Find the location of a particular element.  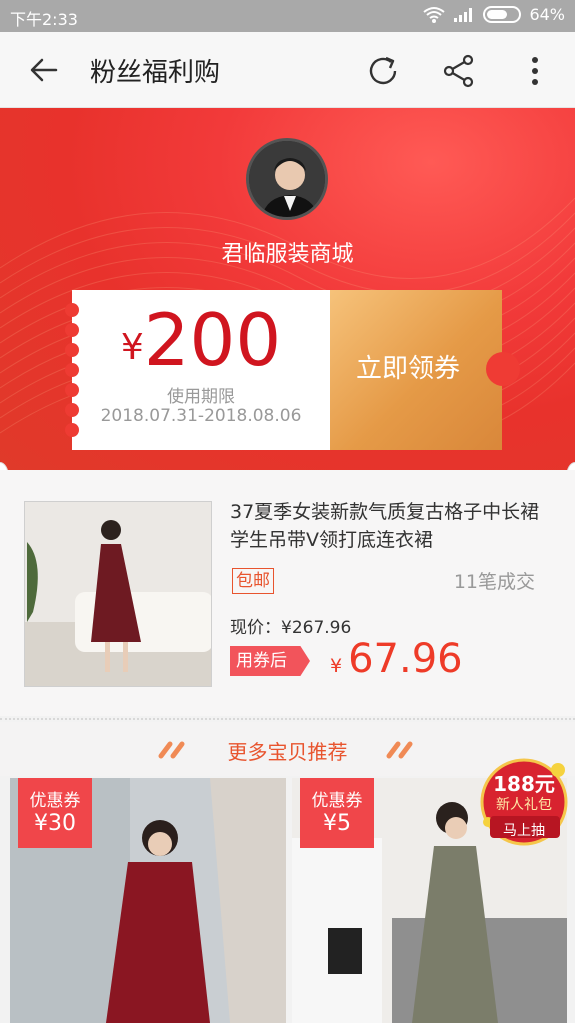

current-price: 现价：¥267.96 is located at coordinates (291, 628).